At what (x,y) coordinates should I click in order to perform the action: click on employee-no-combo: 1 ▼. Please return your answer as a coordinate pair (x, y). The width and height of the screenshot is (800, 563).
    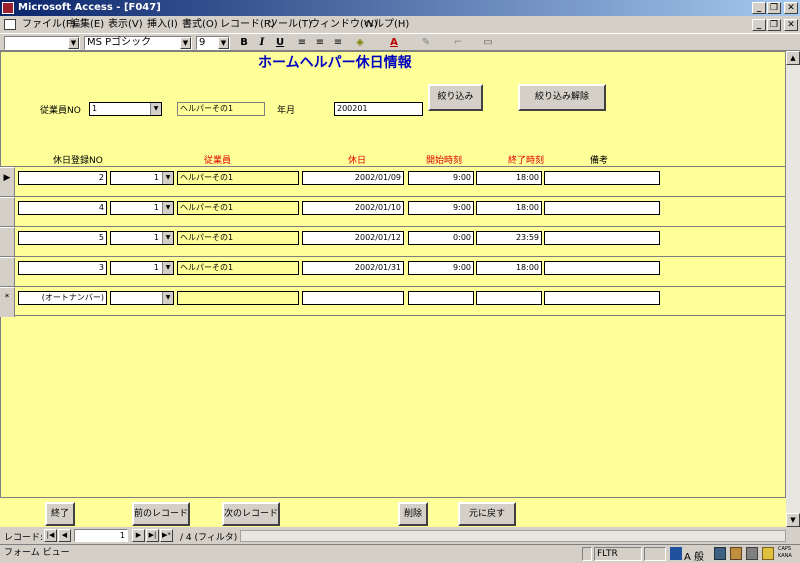
    Looking at the image, I should click on (125, 109).